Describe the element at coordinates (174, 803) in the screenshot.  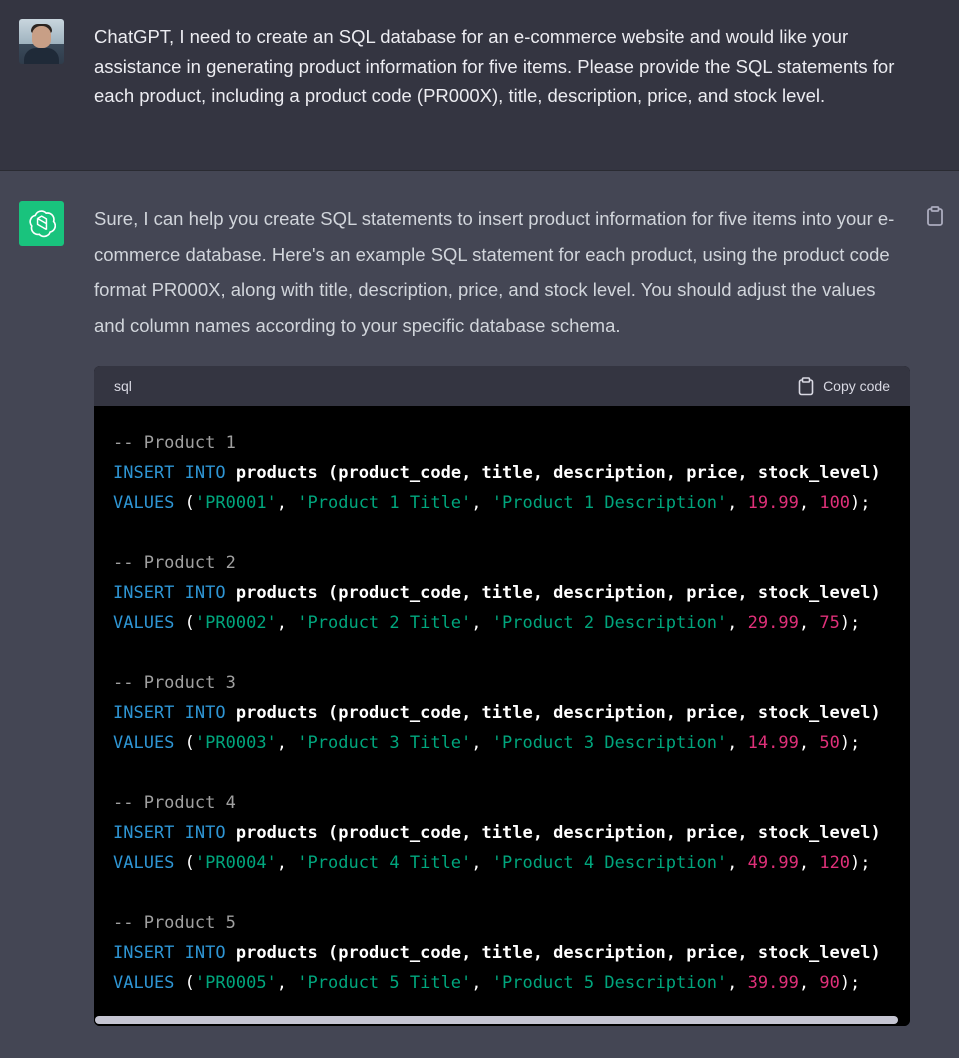
I see `code-comment: -- Product 4` at that location.